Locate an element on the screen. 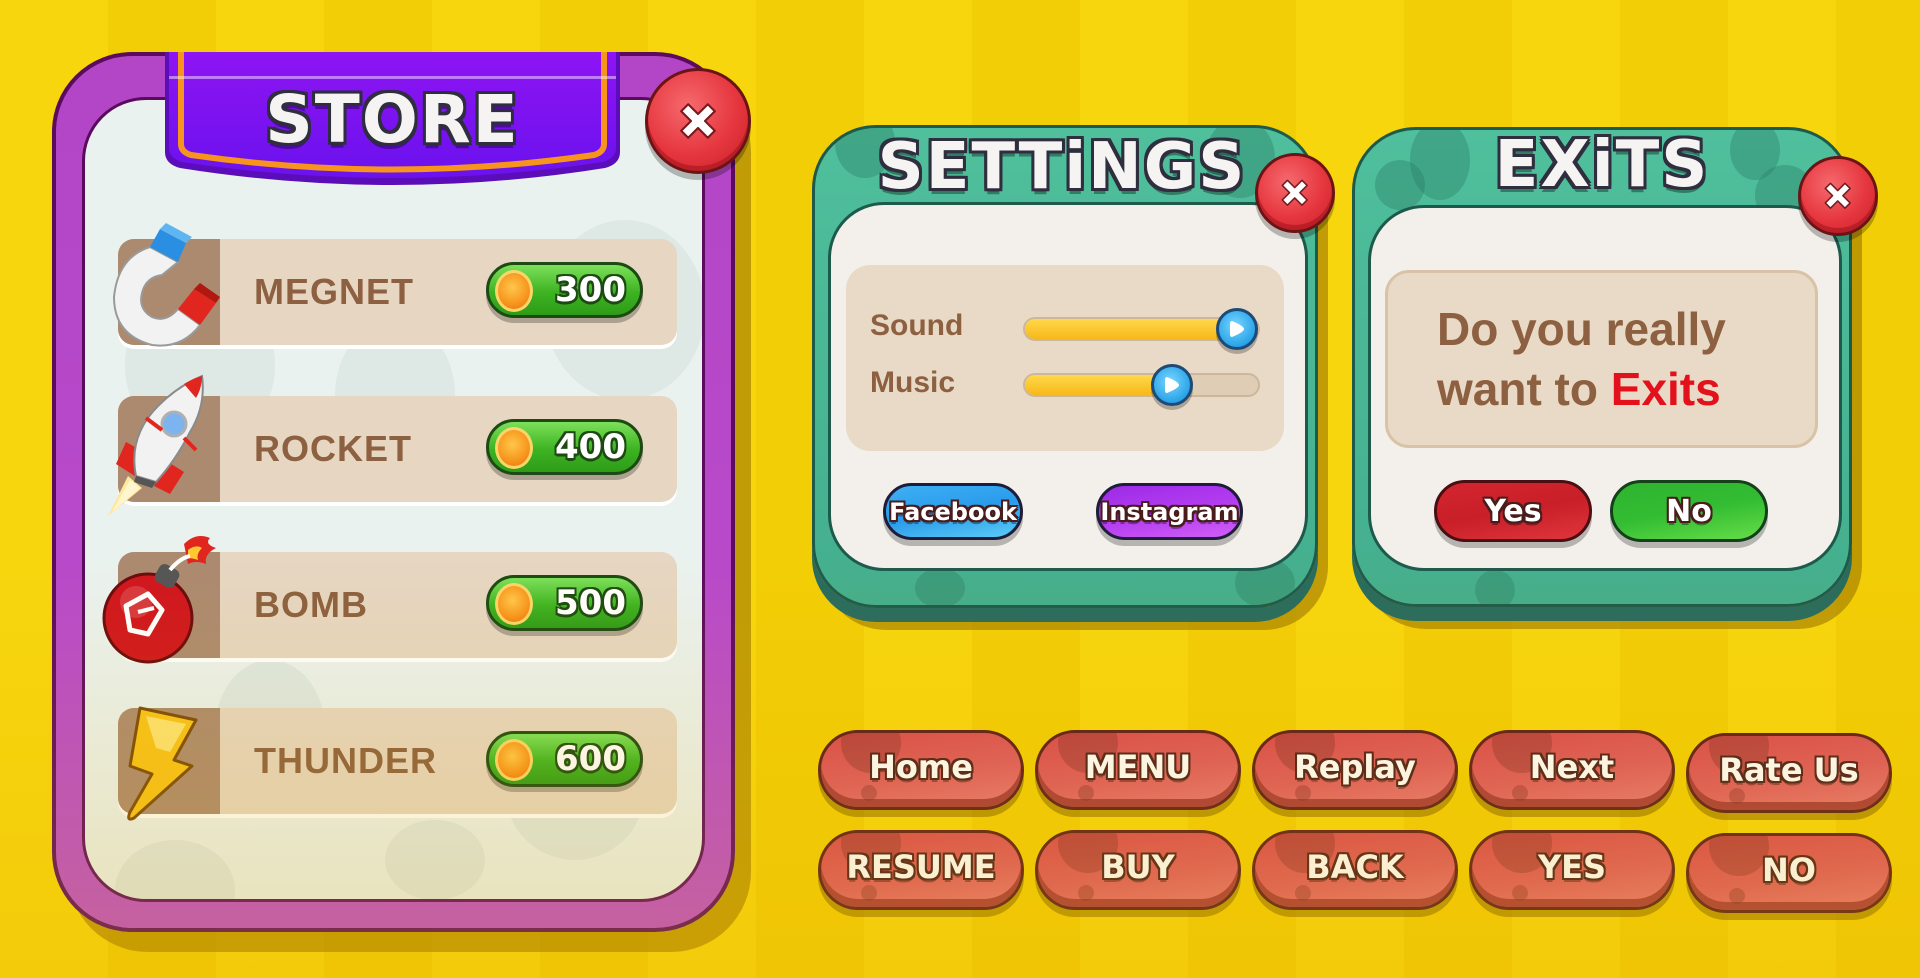 The height and width of the screenshot is (978, 1920). buy-button-label: BUY is located at coordinates (1138, 867).